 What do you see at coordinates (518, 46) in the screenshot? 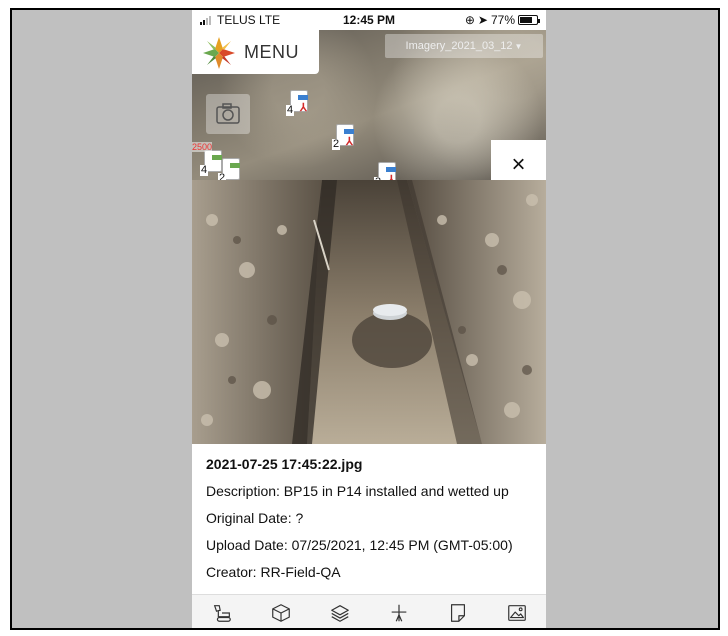
I see `caret-down-icon: ▼` at bounding box center [518, 46].